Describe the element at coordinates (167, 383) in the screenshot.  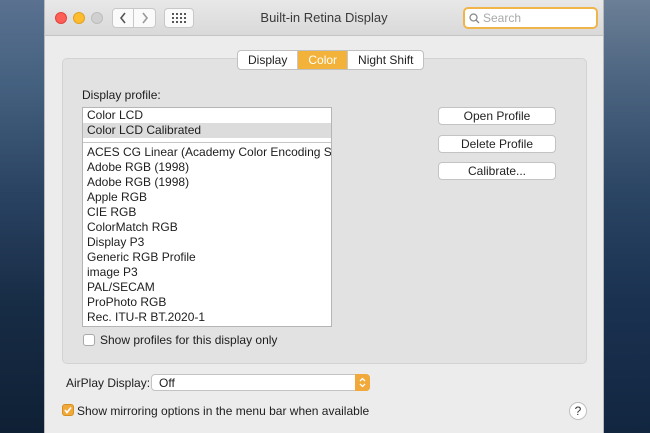
I see `airplay-display-value: Off` at that location.